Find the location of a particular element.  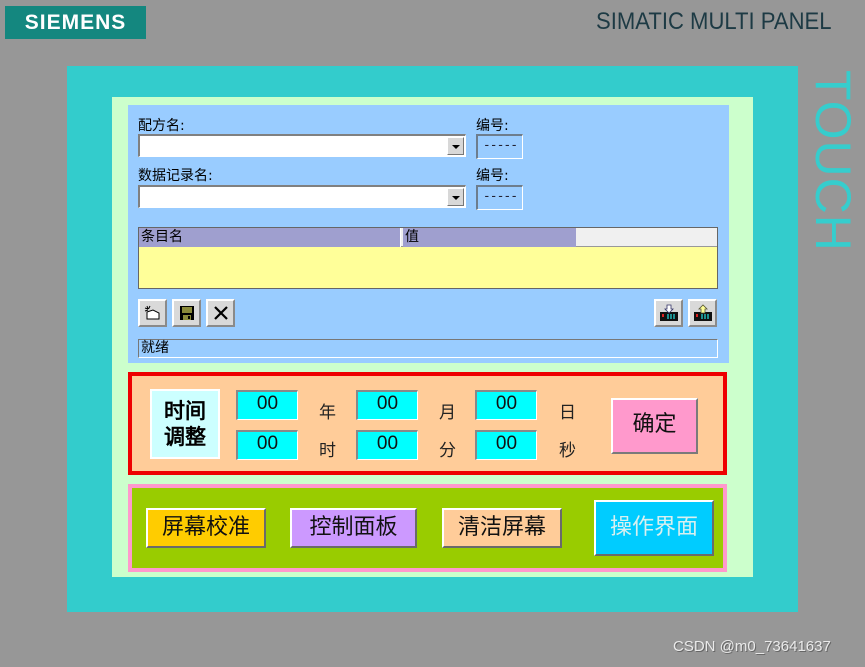

recipe-number-label: 编号: is located at coordinates (492, 126).